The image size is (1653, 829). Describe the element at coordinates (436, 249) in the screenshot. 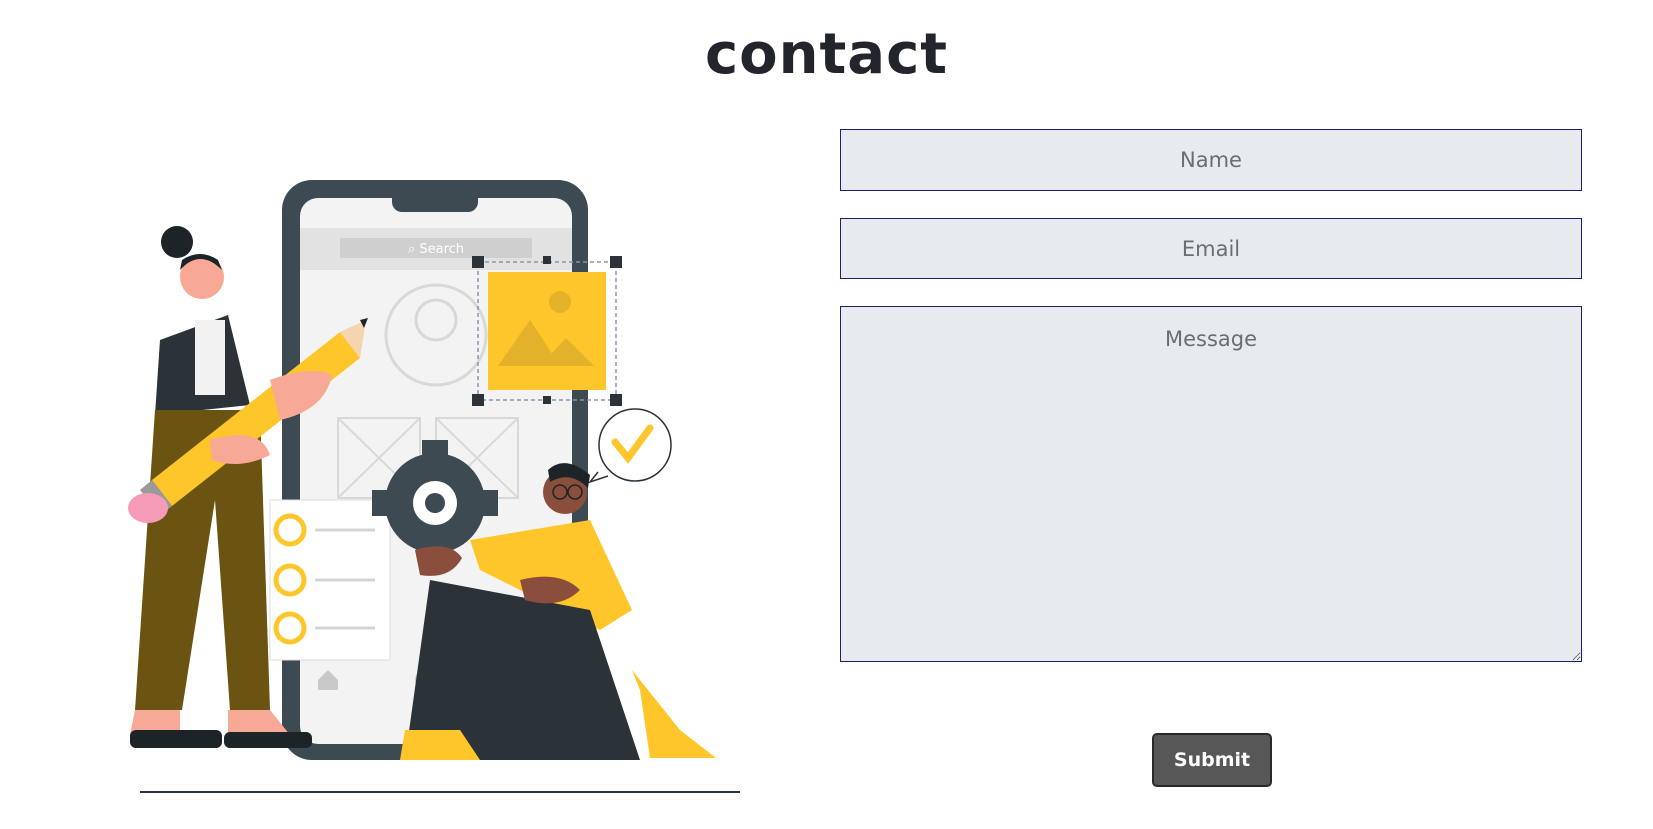

I see `search-label: ⌕ Search` at that location.